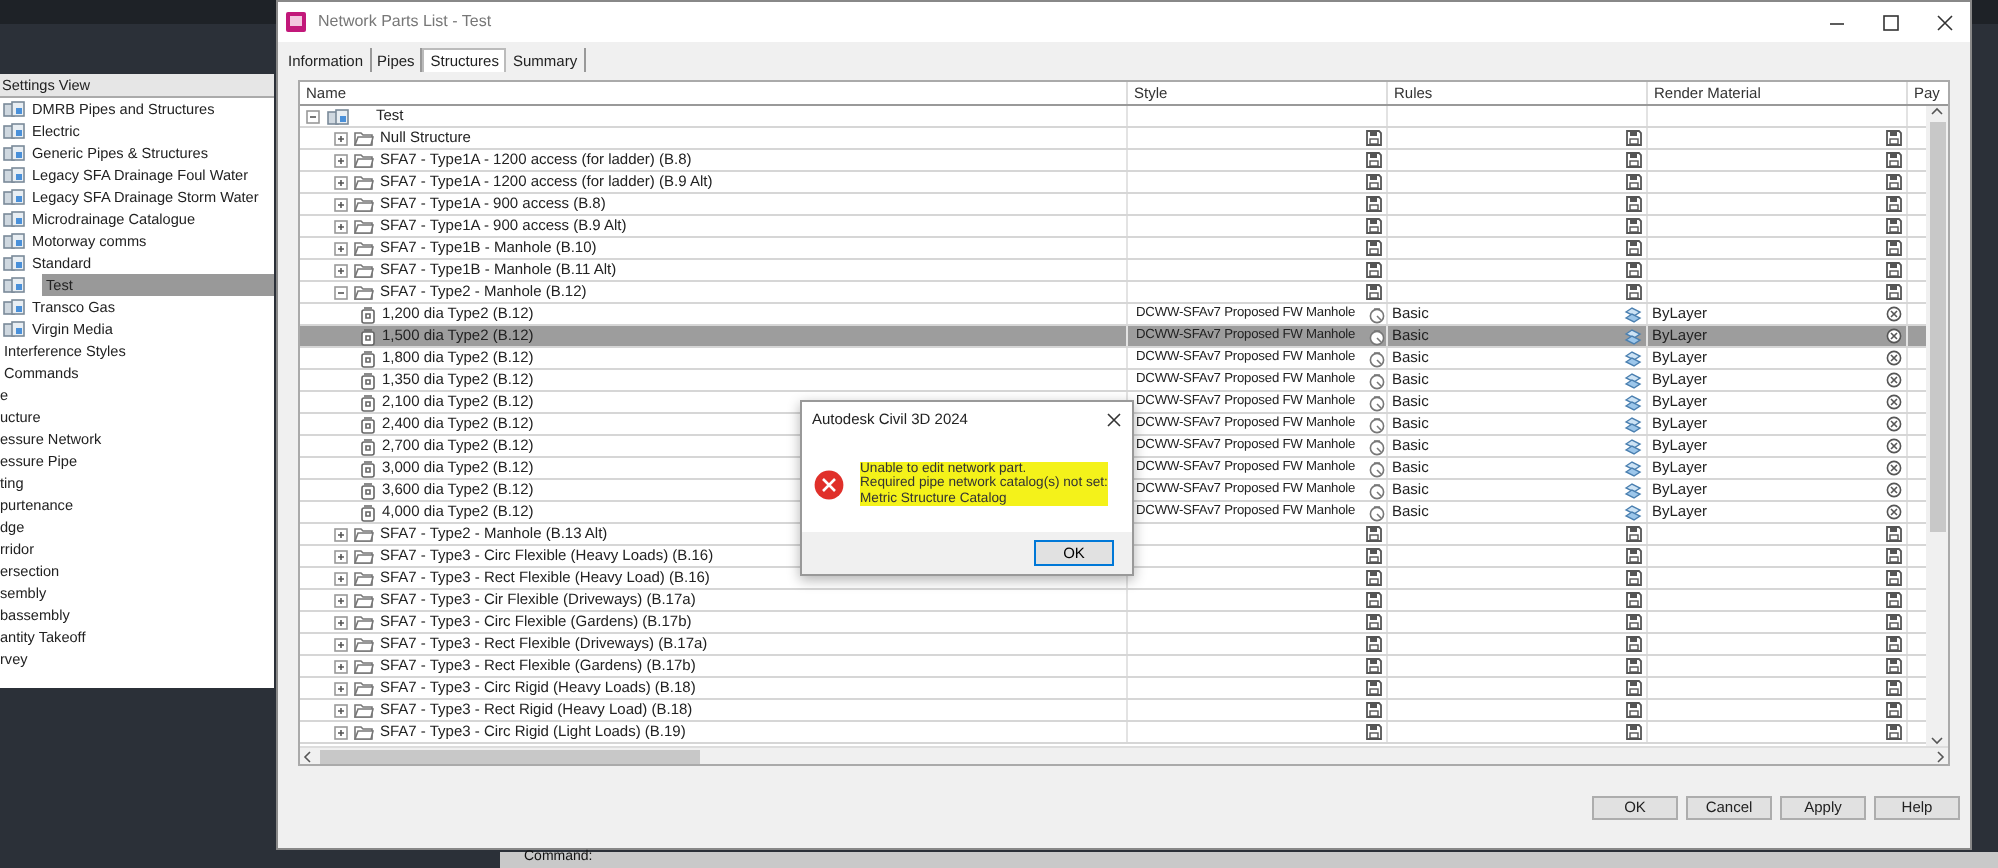 This screenshot has width=1998, height=868. What do you see at coordinates (1891, 22) in the screenshot?
I see `maximize-icon` at bounding box center [1891, 22].